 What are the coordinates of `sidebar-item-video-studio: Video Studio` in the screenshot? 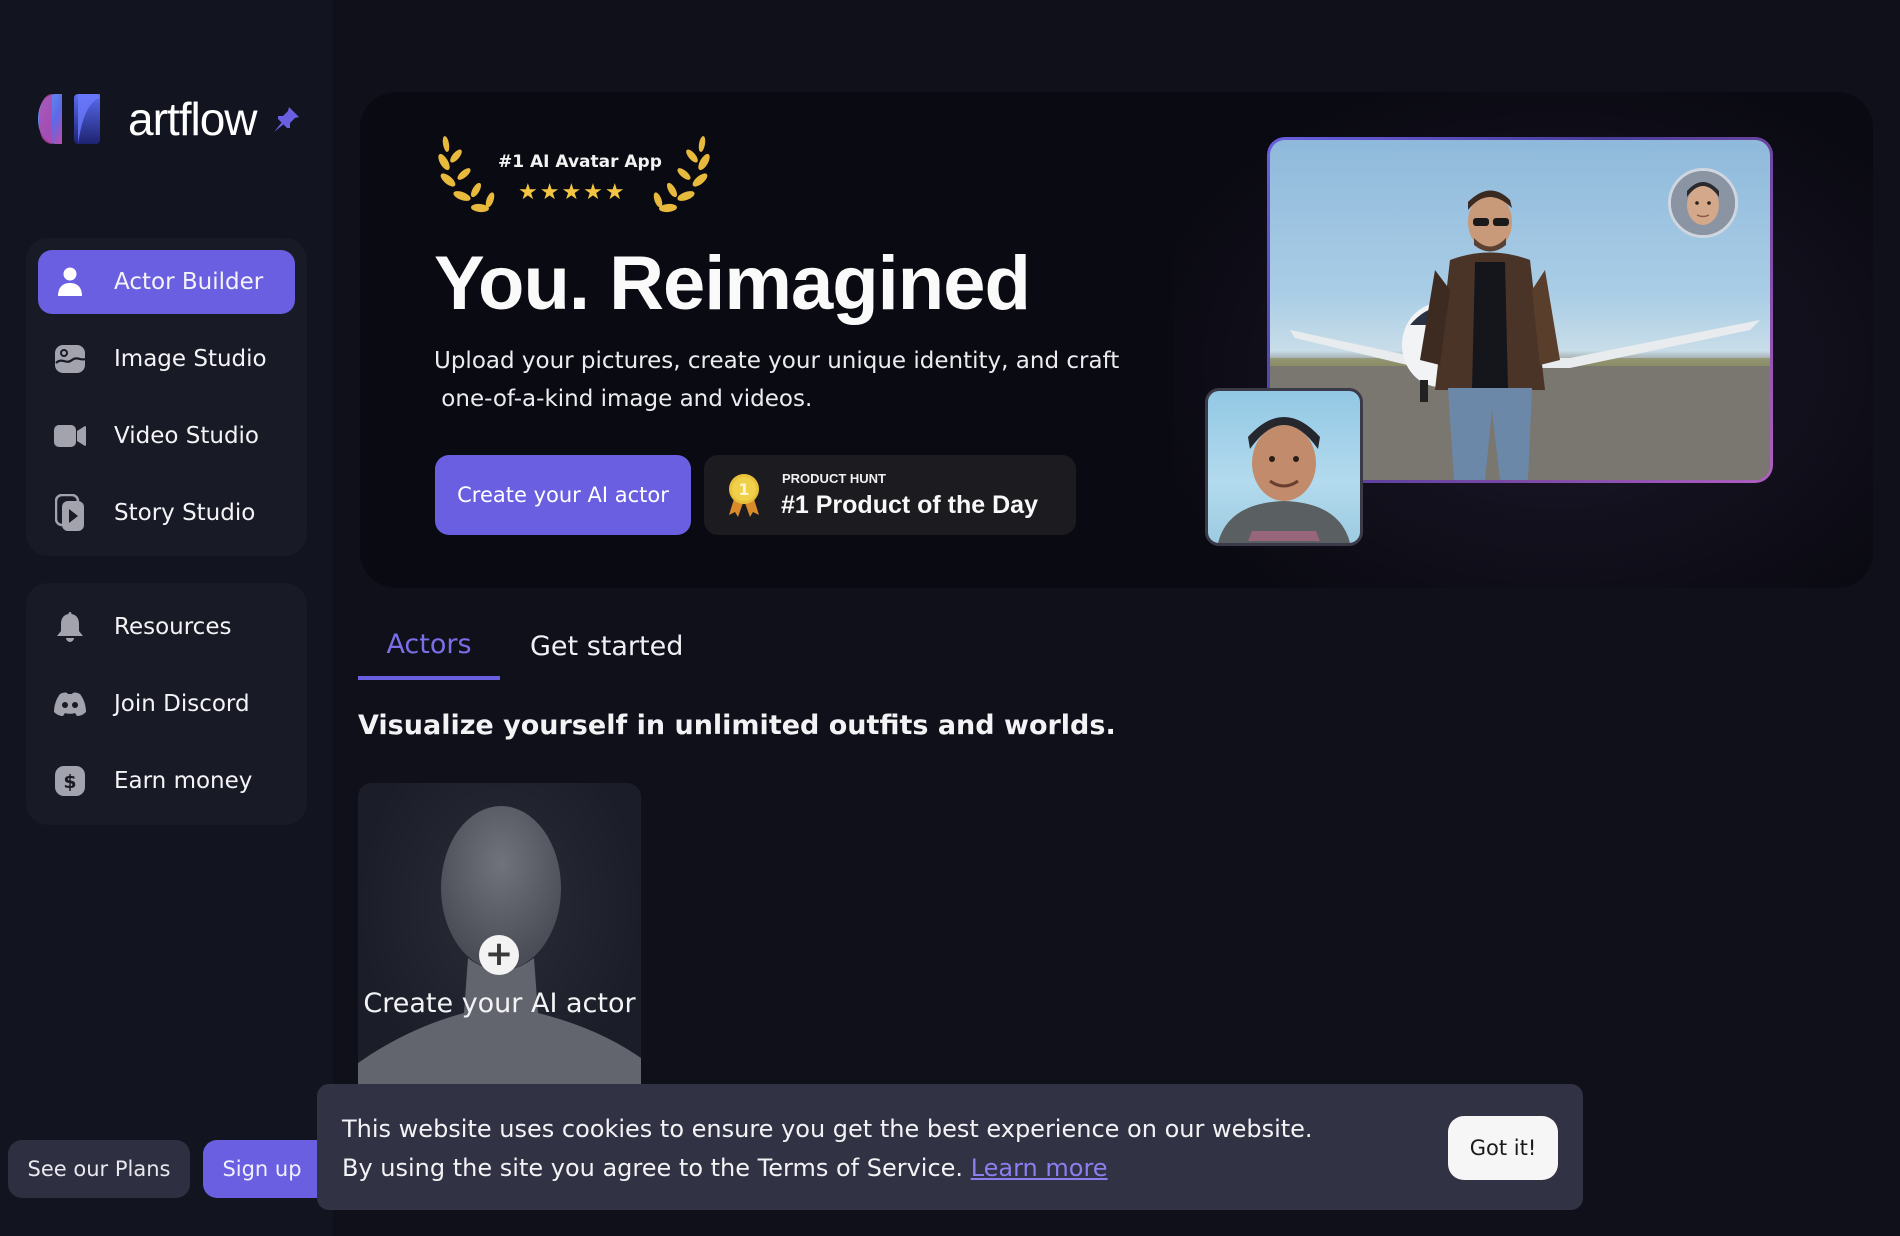 It's located at (166, 436).